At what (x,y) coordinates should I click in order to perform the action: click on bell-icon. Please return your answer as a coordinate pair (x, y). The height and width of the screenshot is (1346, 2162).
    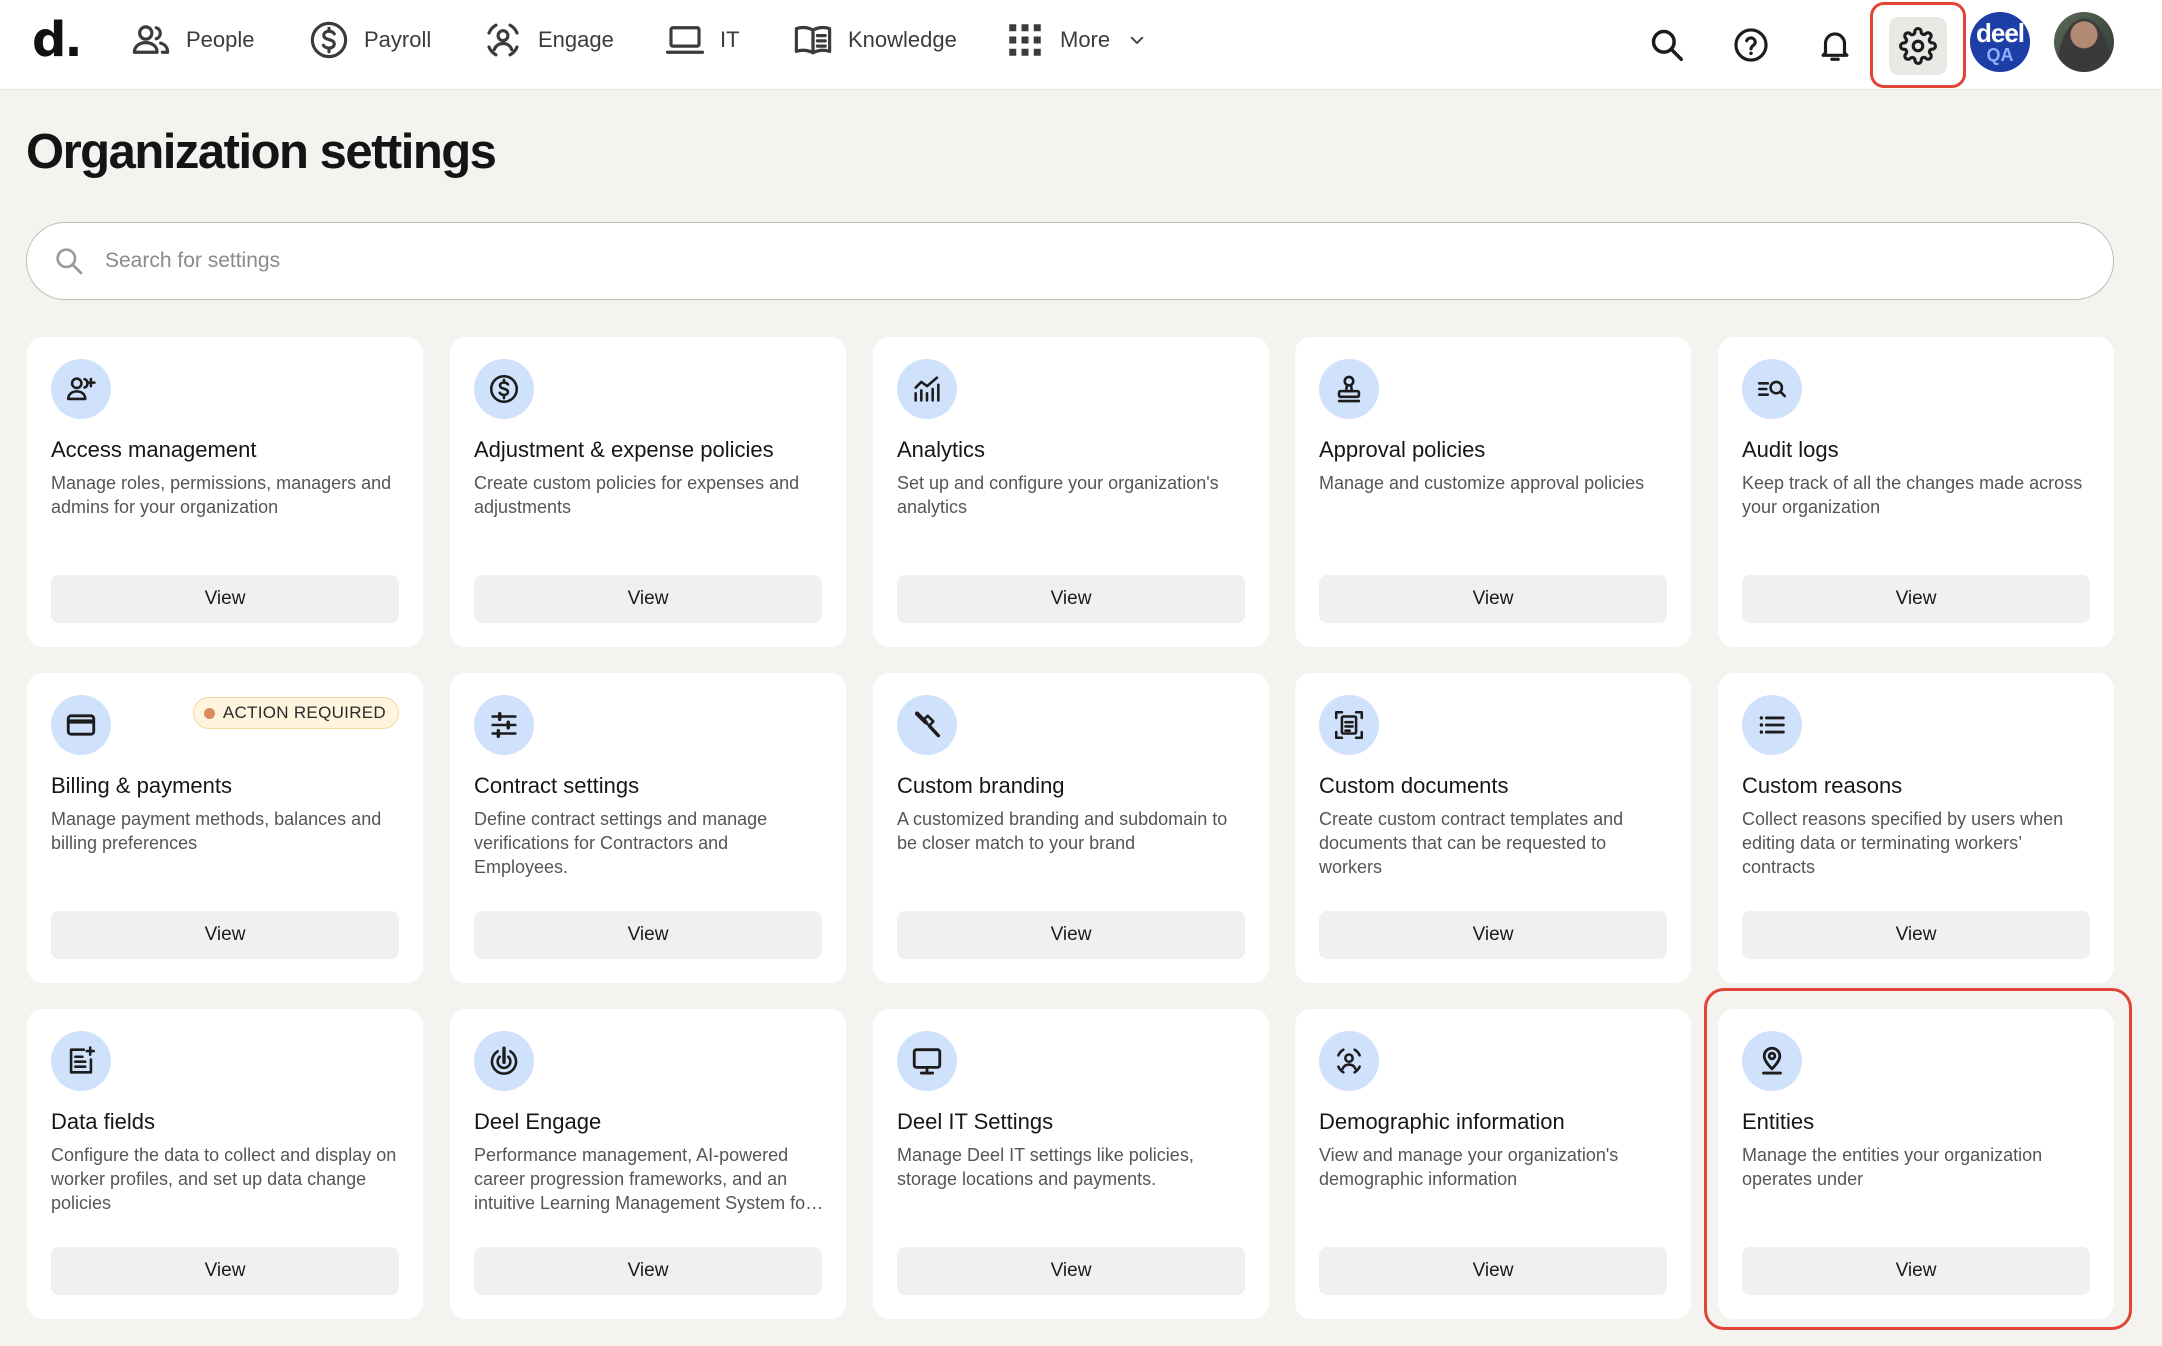
    Looking at the image, I should click on (1835, 46).